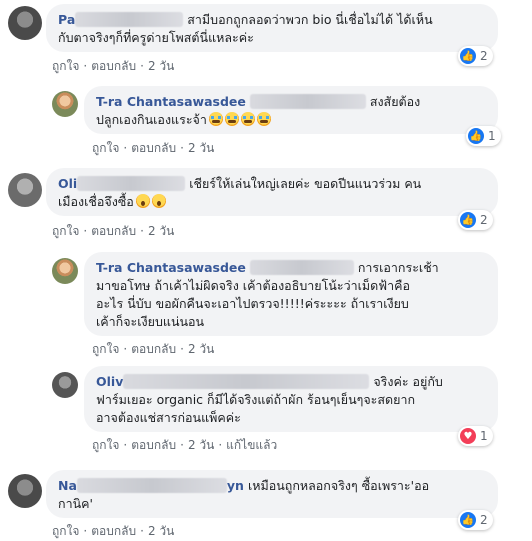 The image size is (532, 541). I want to click on comment-text: กับตาจริงๆก็ที่ครูด่ายโพสต์นี่แหละค่ะ, so click(156, 37).